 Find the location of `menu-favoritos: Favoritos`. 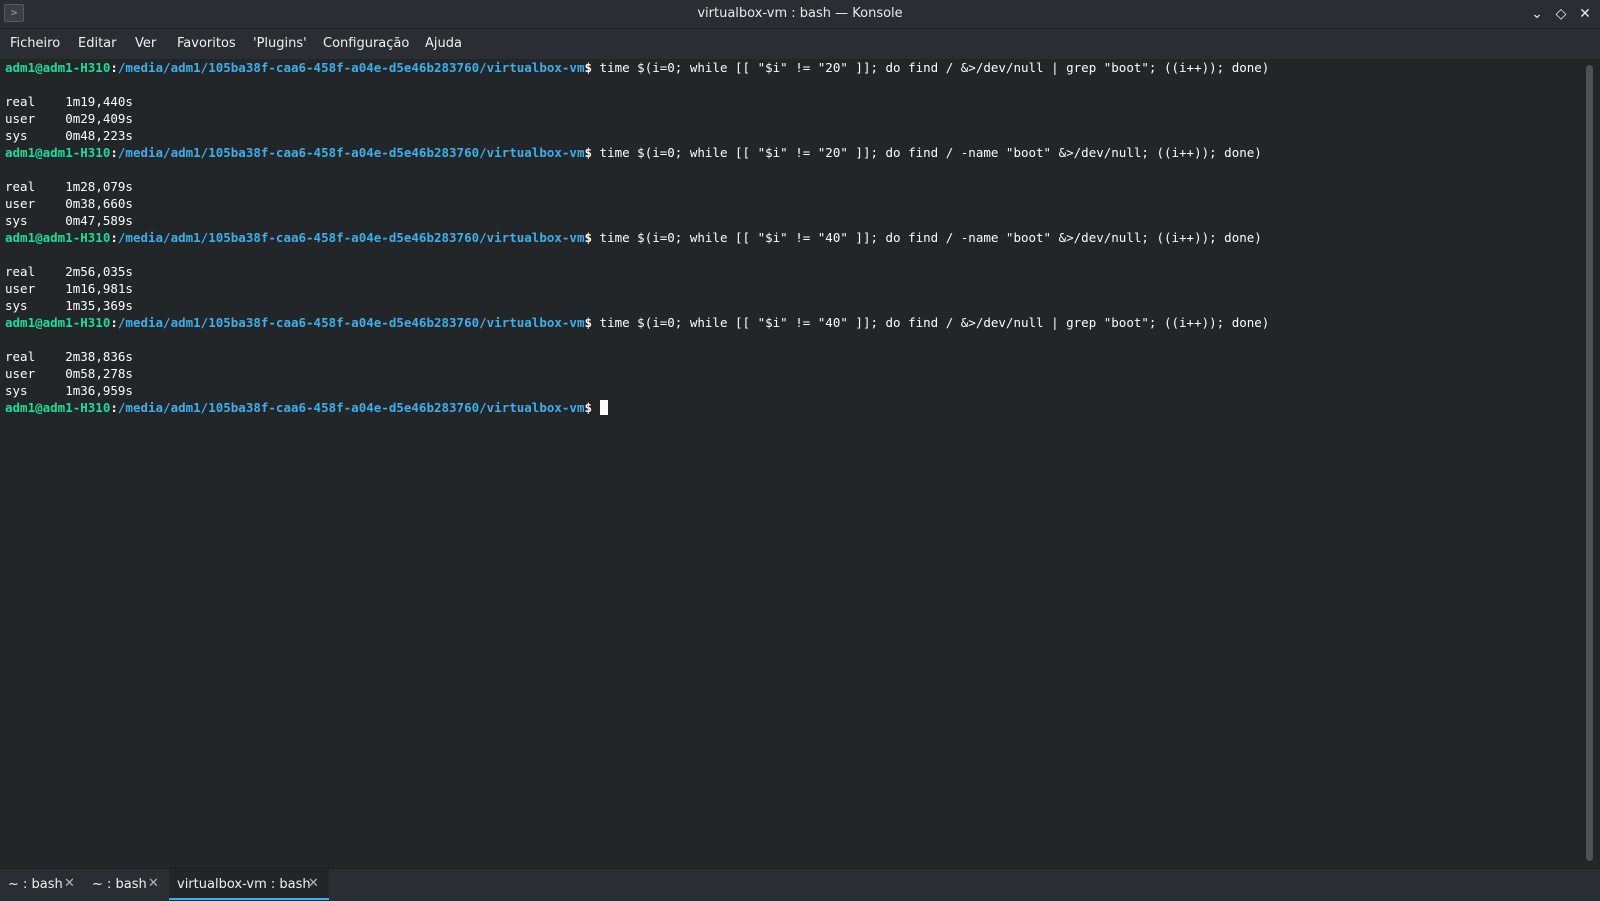

menu-favoritos: Favoritos is located at coordinates (206, 43).